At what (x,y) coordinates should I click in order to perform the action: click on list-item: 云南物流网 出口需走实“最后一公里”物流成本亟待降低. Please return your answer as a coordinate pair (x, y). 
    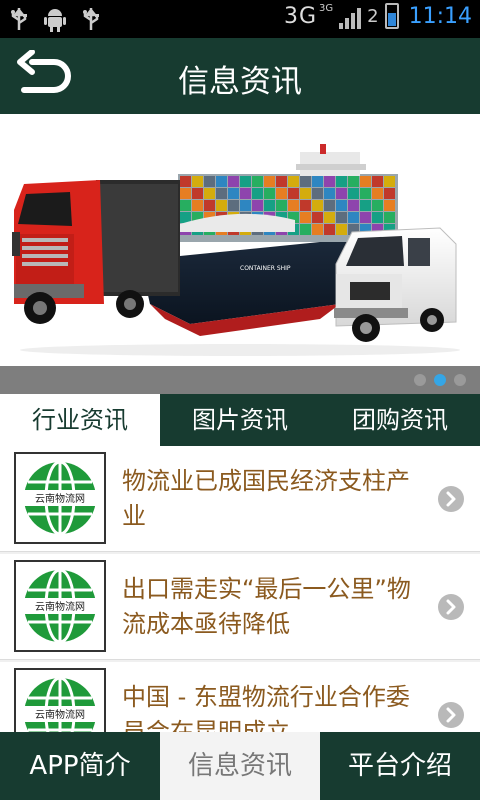
    Looking at the image, I should click on (240, 607).